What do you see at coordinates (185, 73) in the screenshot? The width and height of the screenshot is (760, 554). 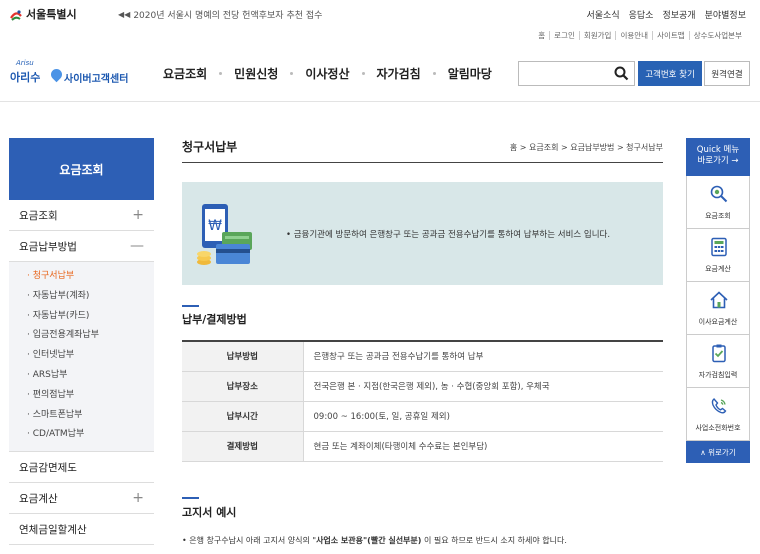 I see `gnb-fee-inquiry: 요금조회` at bounding box center [185, 73].